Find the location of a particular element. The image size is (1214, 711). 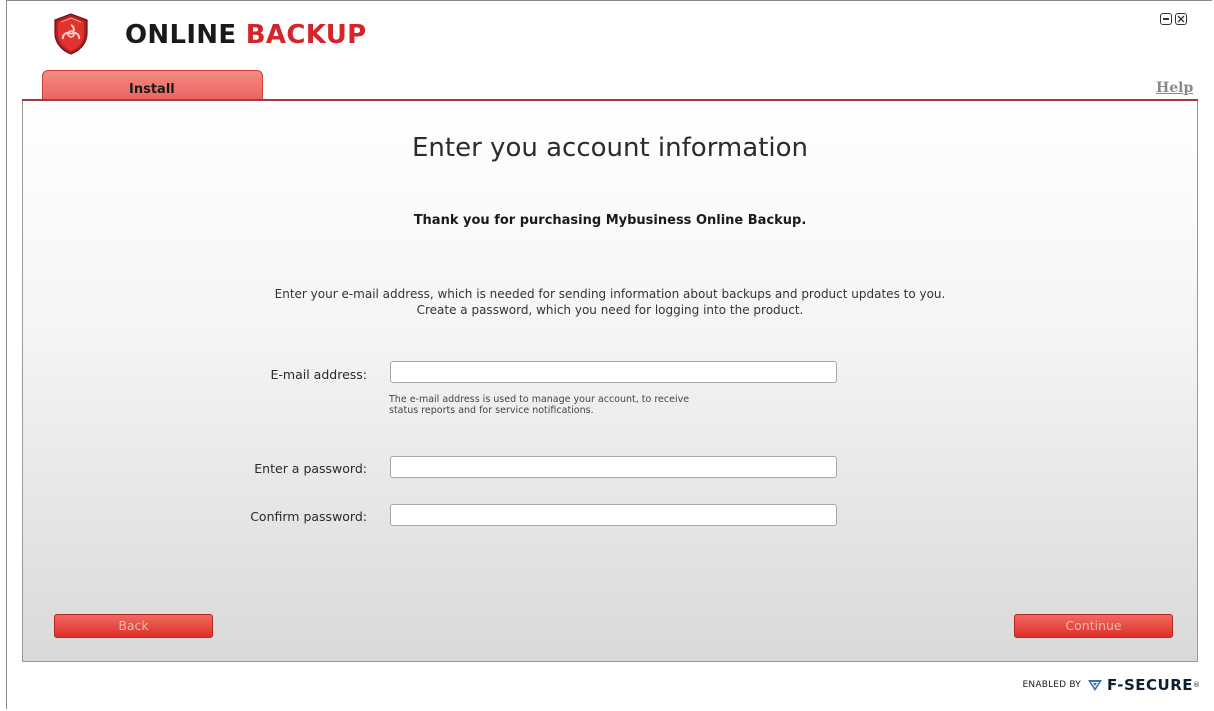

app-title-part1: ONLINE is located at coordinates (181, 35).